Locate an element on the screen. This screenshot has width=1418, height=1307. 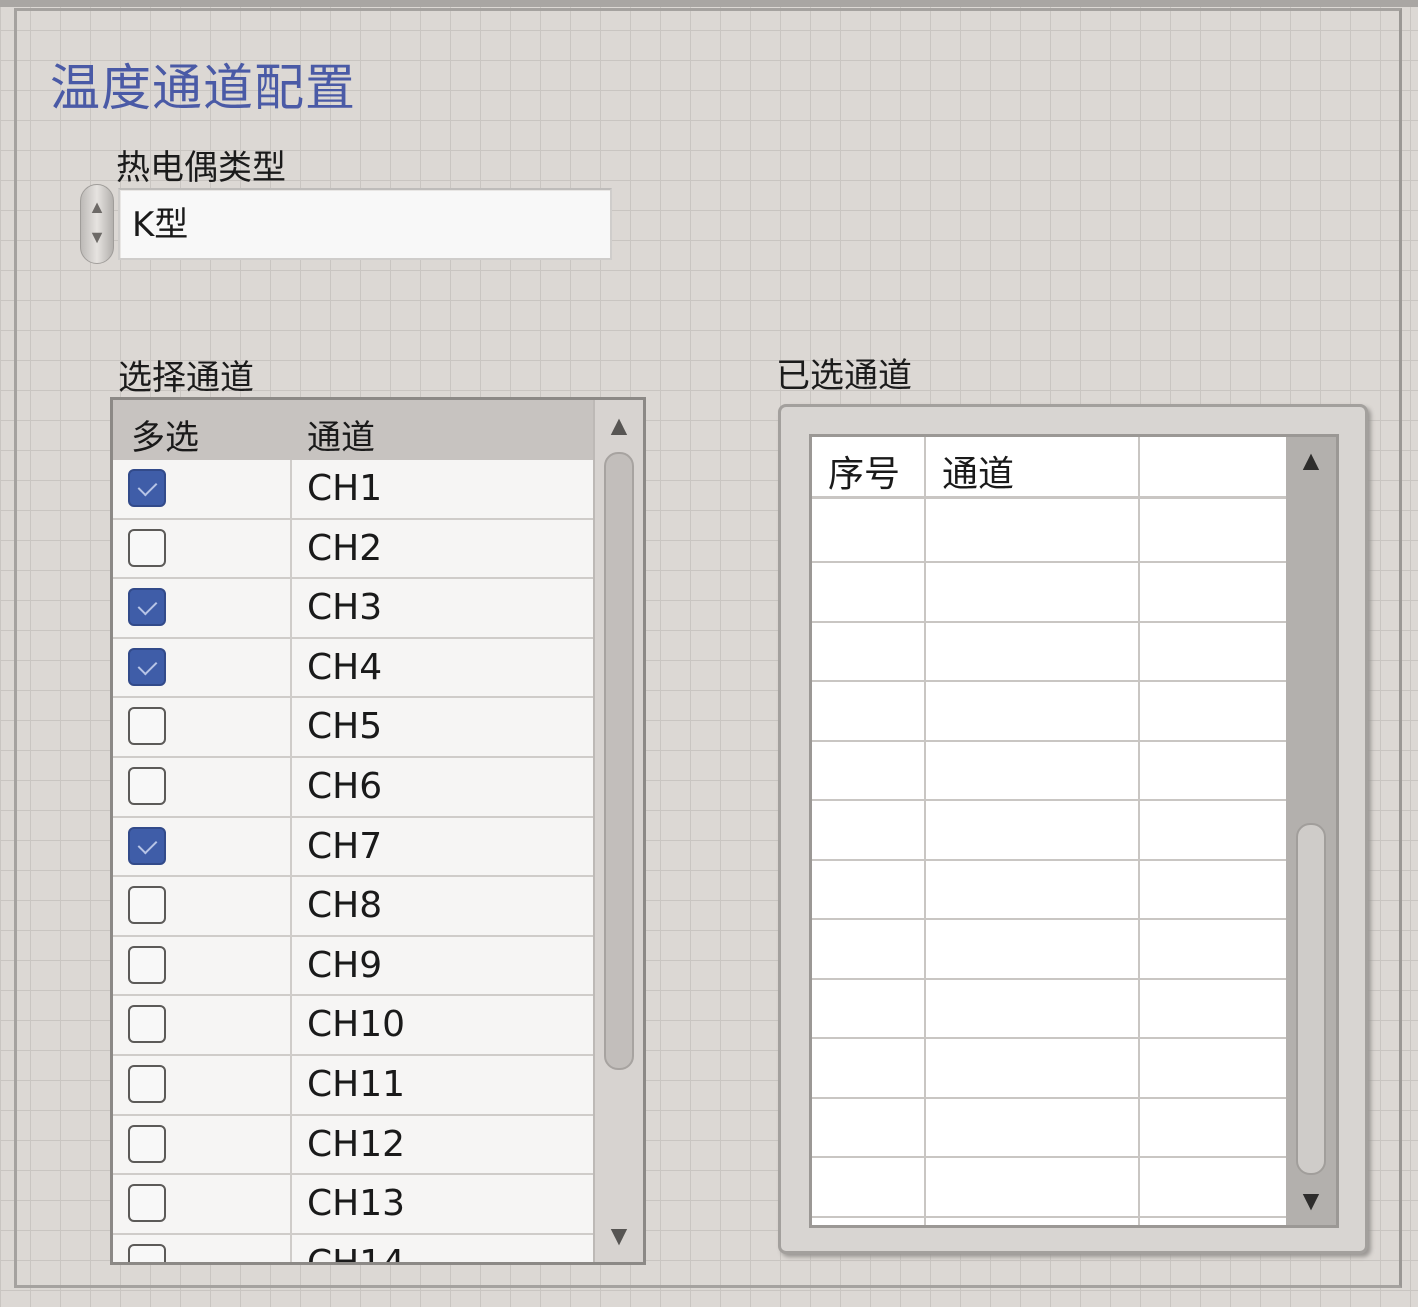
column-header-multiselect: 多选 is located at coordinates (165, 438).